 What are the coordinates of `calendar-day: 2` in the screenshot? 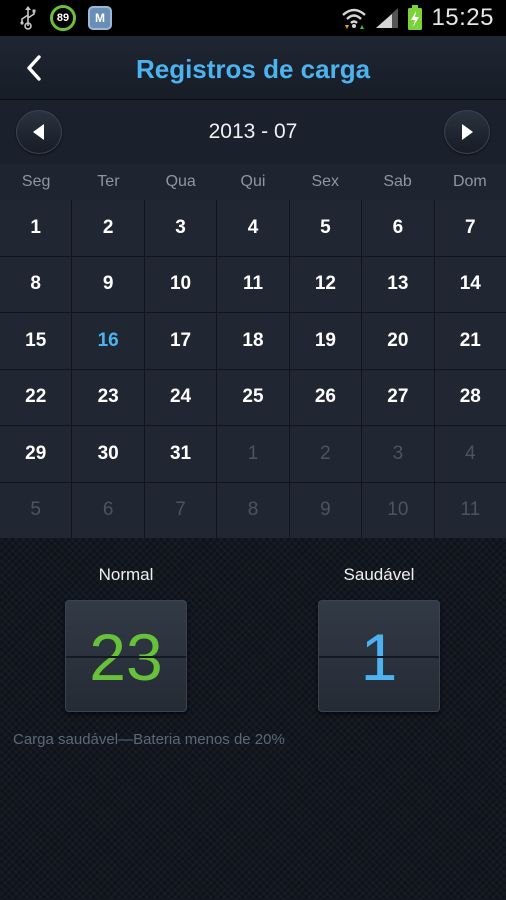 It's located at (108, 228).